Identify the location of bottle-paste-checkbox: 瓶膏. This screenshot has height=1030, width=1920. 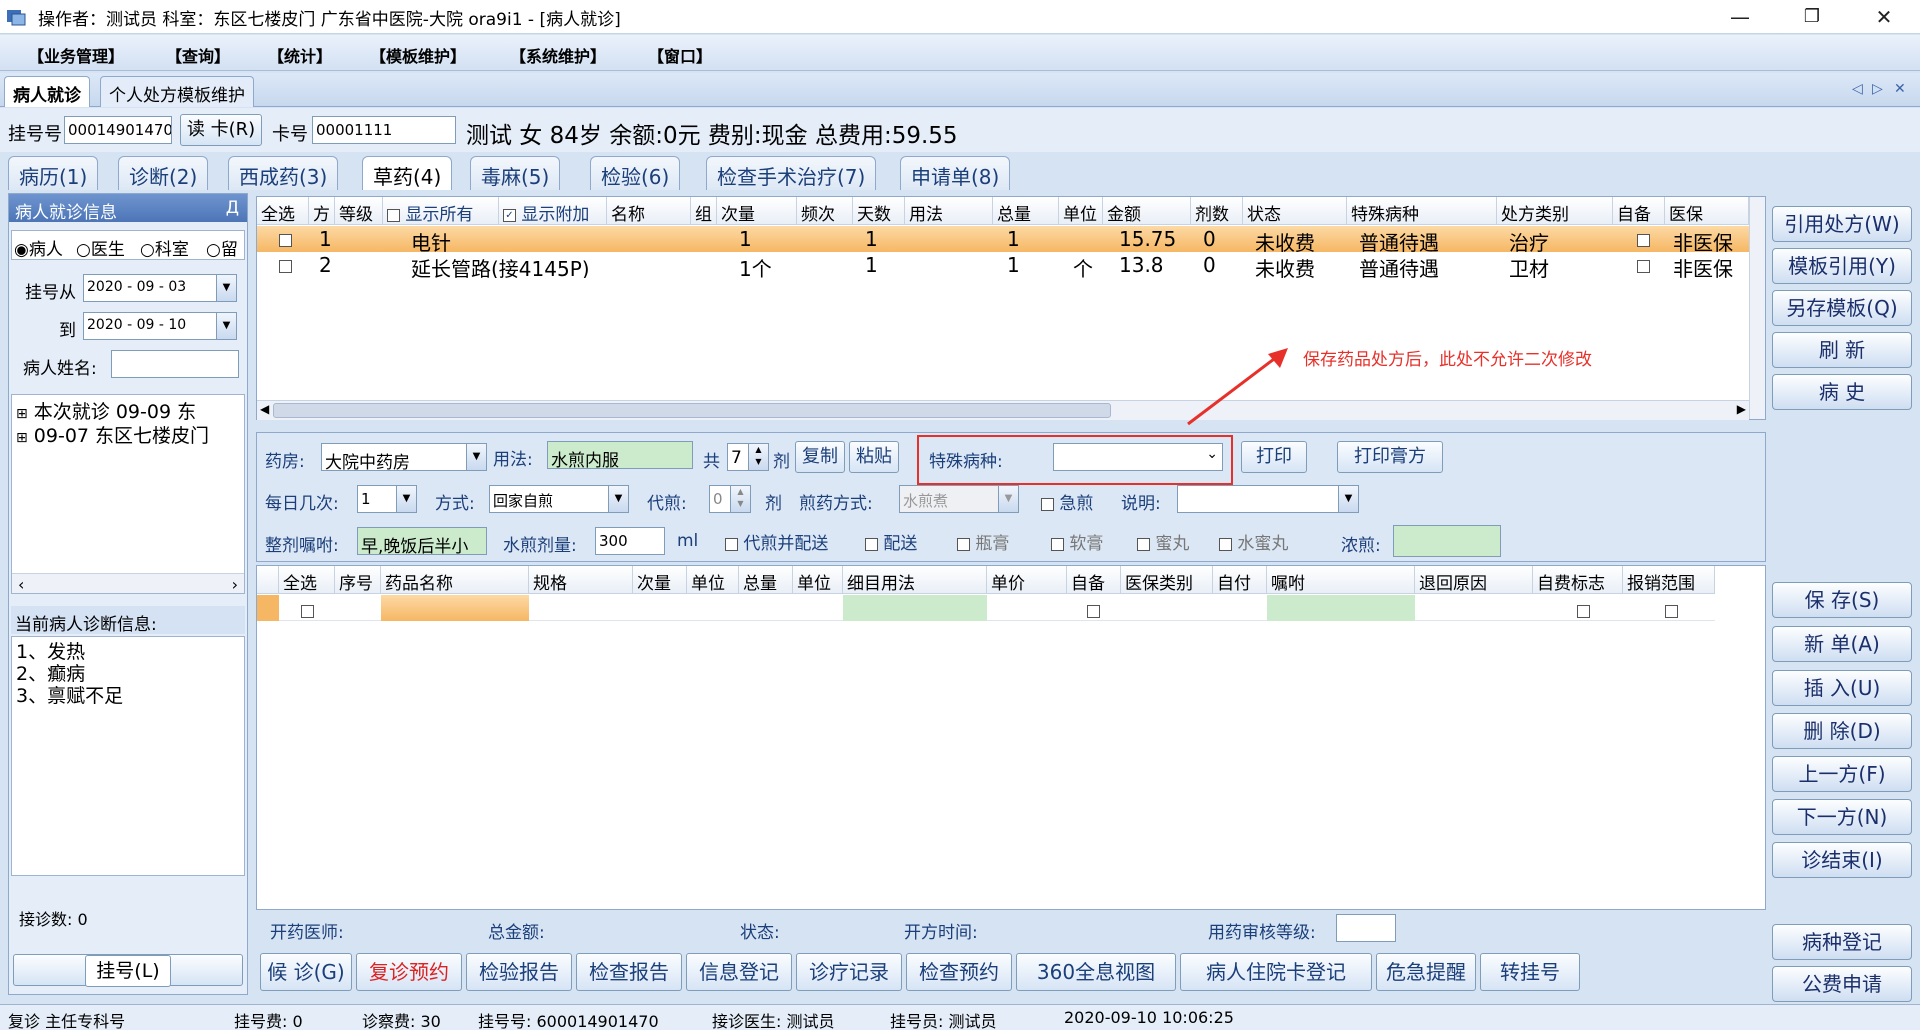
(983, 541).